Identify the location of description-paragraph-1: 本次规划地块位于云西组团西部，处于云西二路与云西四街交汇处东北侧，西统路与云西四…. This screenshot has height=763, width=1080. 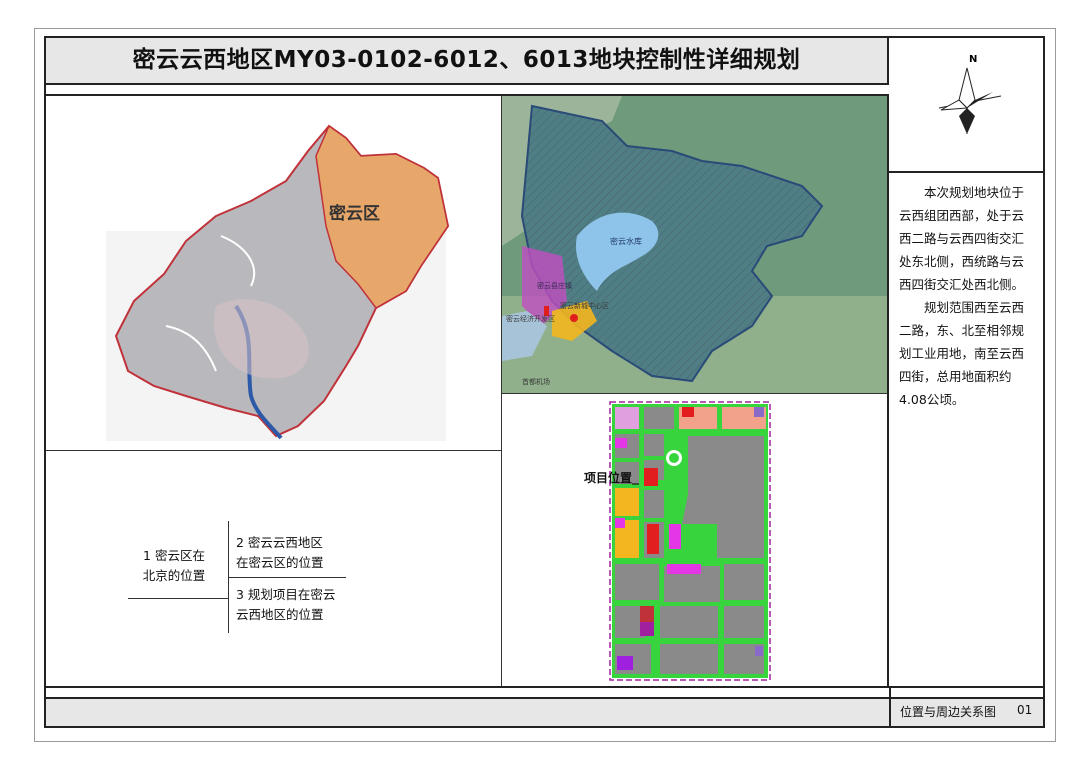
(962, 238).